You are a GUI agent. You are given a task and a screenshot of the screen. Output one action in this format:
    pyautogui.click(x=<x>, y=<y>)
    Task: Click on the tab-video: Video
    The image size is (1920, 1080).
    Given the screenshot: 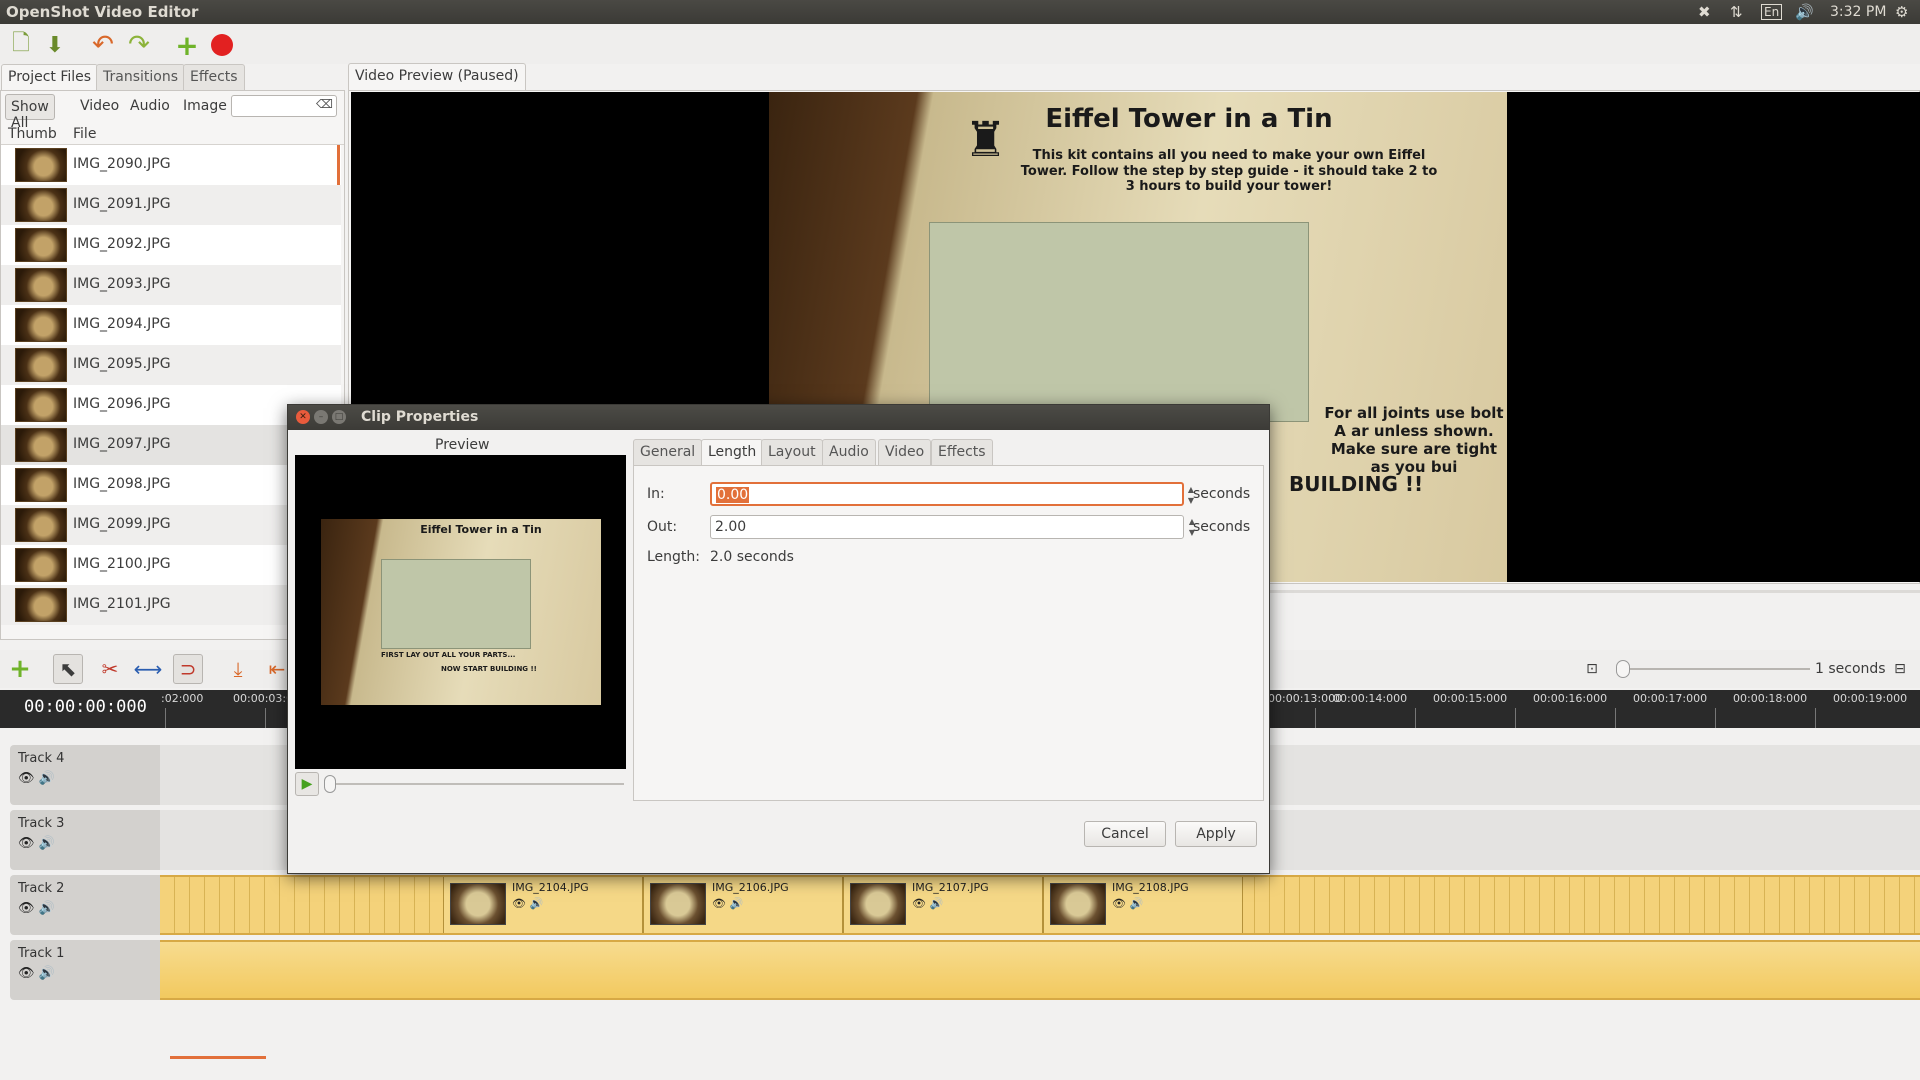 What is the action you would take?
    pyautogui.click(x=905, y=452)
    